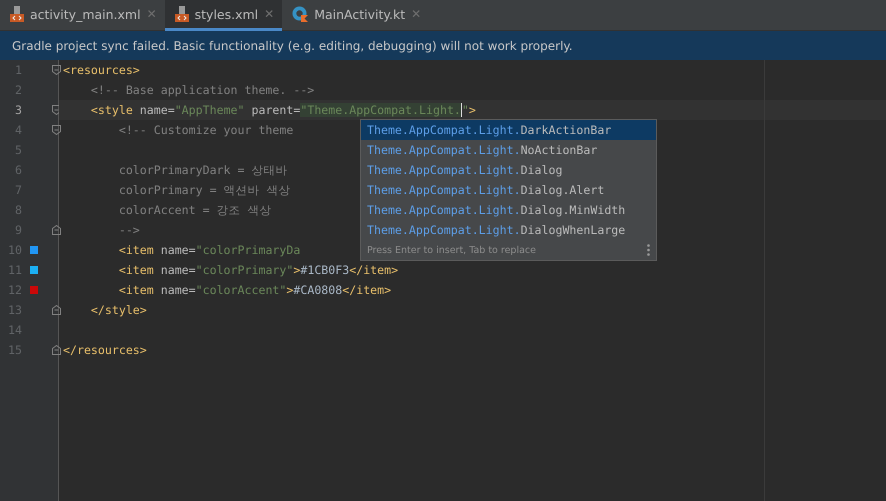  Describe the element at coordinates (129, 230) in the screenshot. I see `code-line: -->` at that location.